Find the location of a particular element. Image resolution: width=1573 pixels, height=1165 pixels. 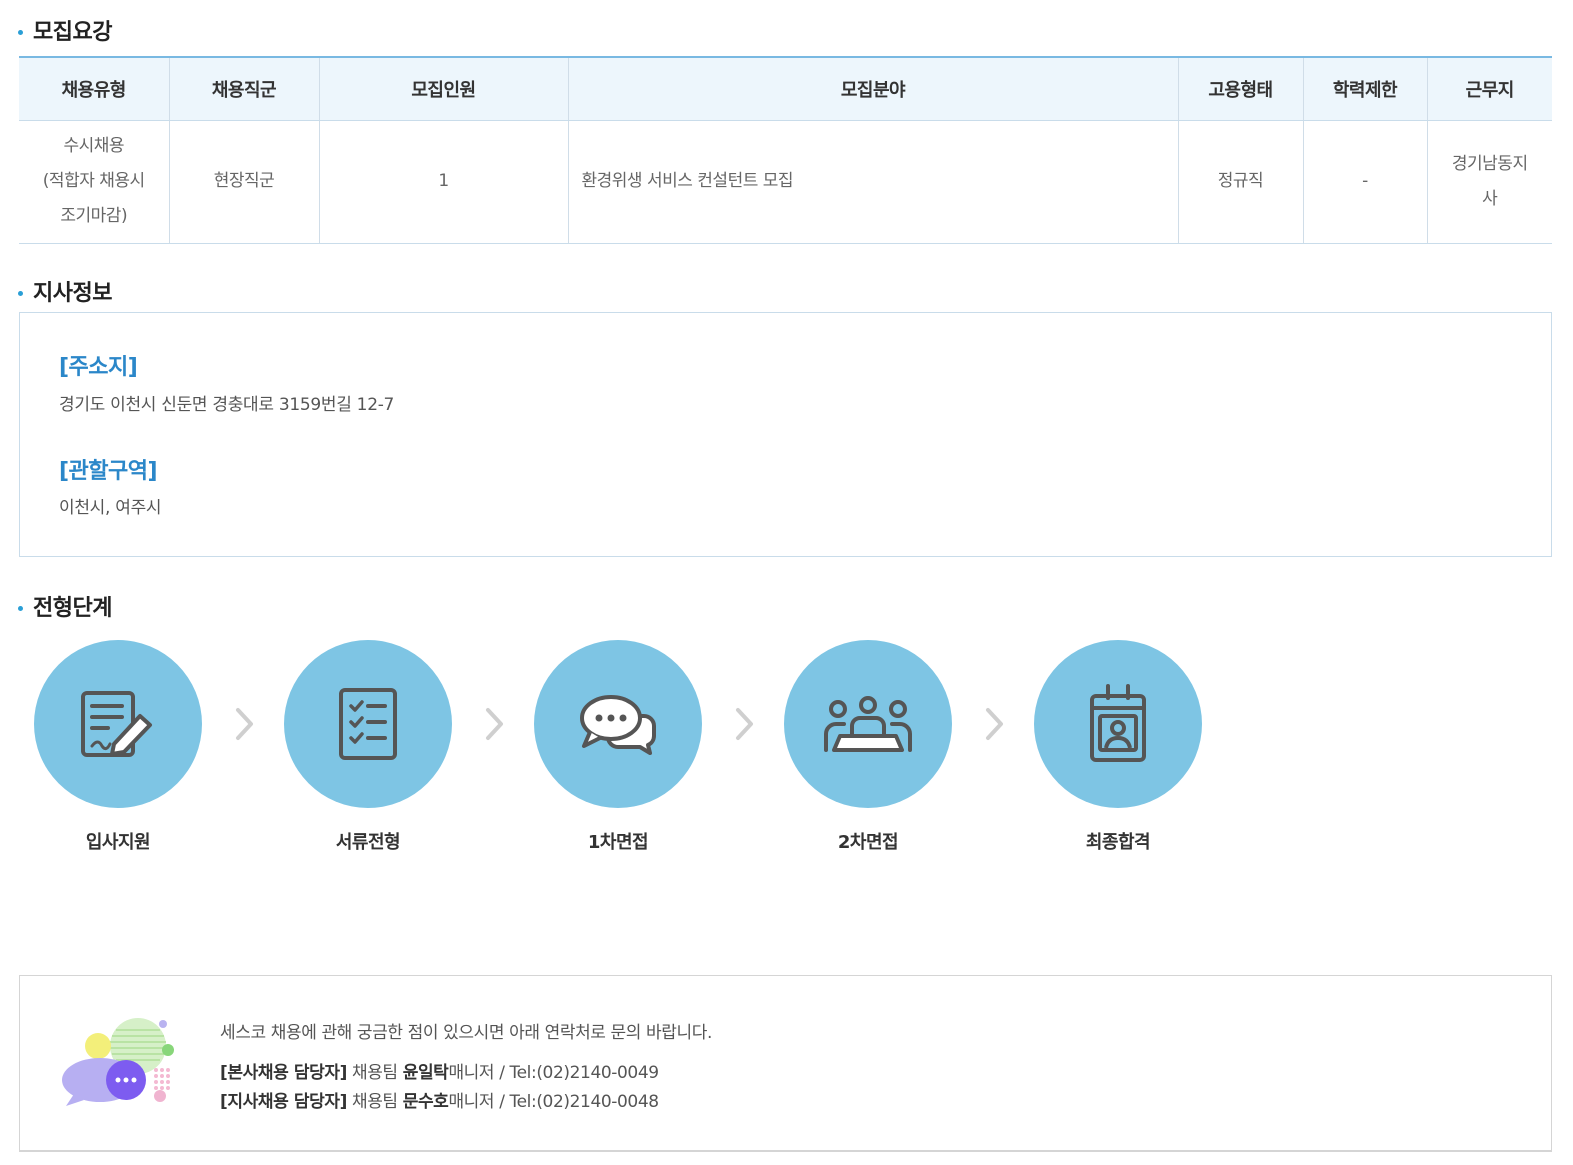

cell-education: - is located at coordinates (1364, 182).